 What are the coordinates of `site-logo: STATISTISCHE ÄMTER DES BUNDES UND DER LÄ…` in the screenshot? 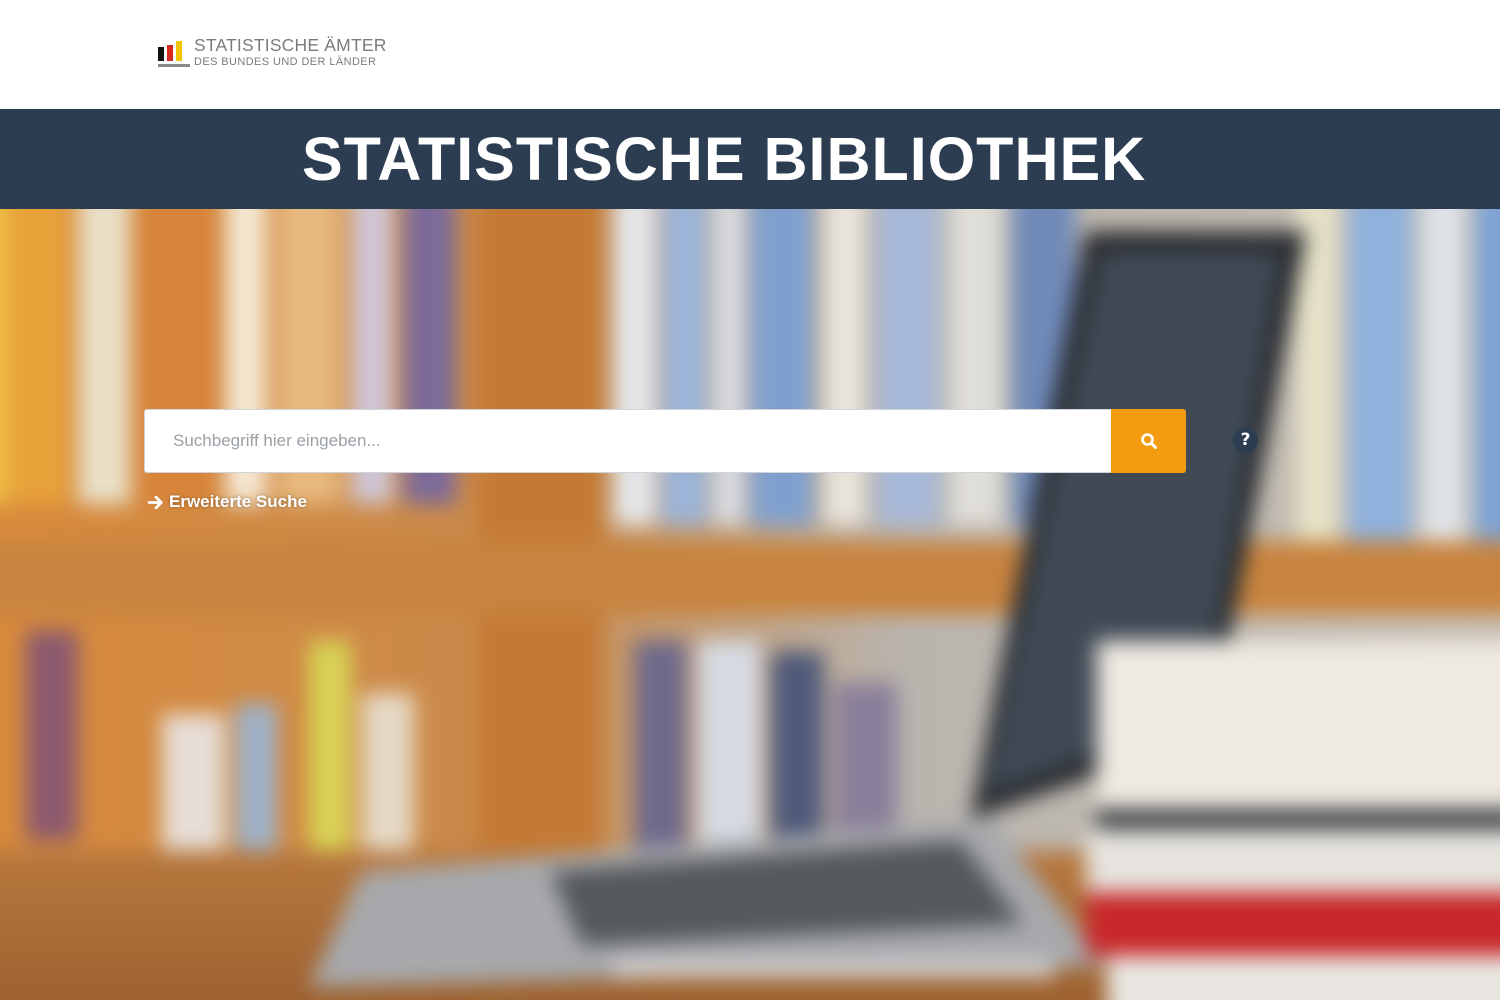 It's located at (272, 53).